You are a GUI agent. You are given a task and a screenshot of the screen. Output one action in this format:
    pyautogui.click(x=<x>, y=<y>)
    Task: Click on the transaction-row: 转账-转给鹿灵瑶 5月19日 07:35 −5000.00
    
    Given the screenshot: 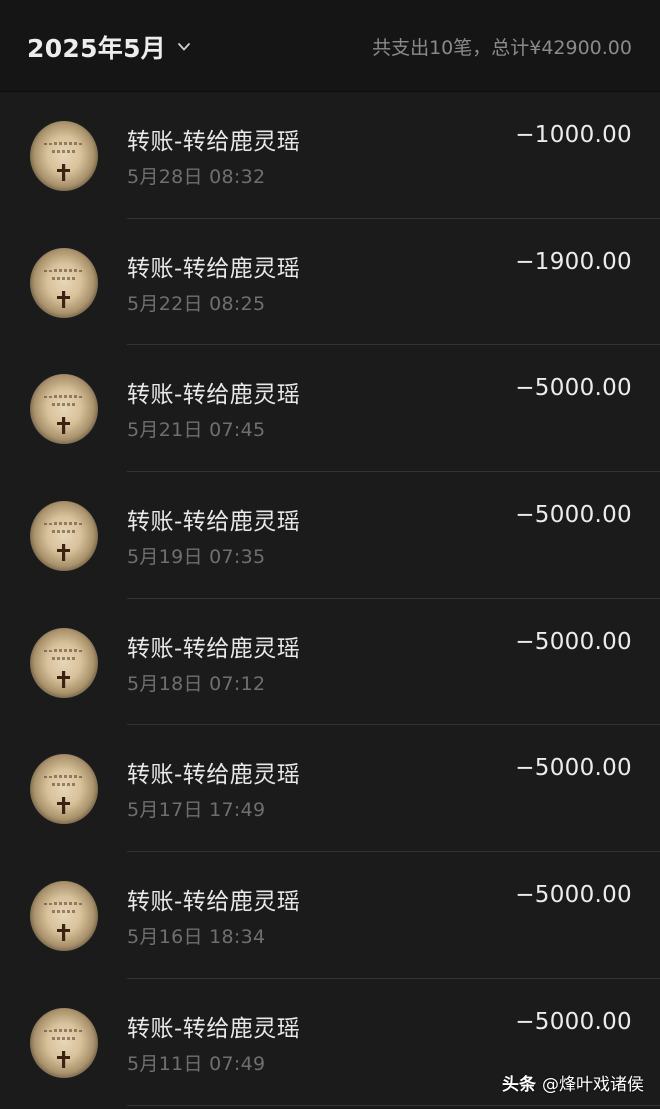 What is the action you would take?
    pyautogui.click(x=330, y=535)
    